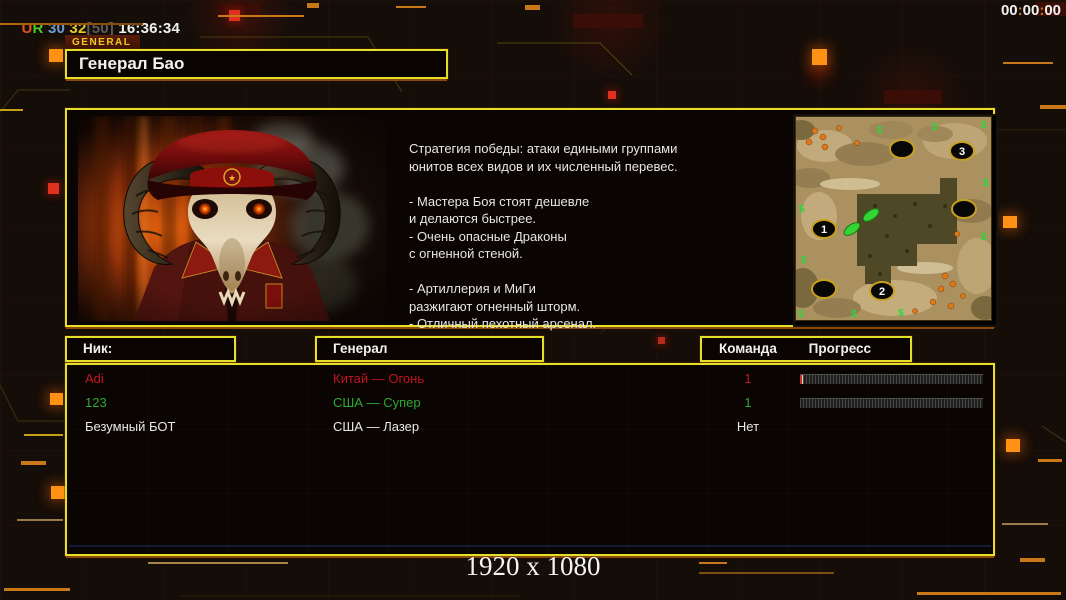  Describe the element at coordinates (495, 306) in the screenshot. I see `description-line: разжигают огненный шторм.` at that location.